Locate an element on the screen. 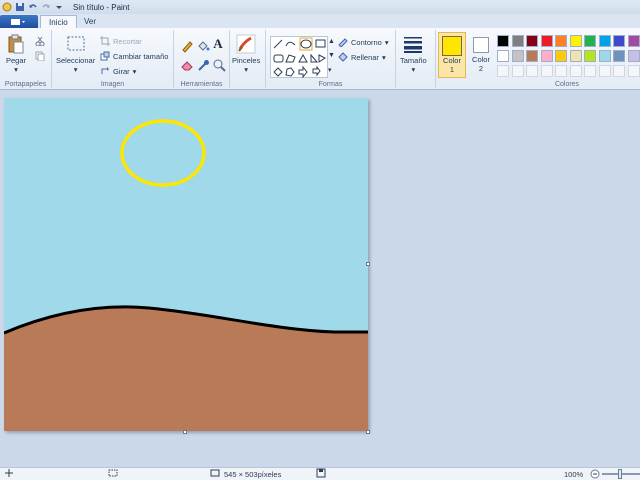 The width and height of the screenshot is (640, 480). select-label: Seleccionar is located at coordinates (76, 60).